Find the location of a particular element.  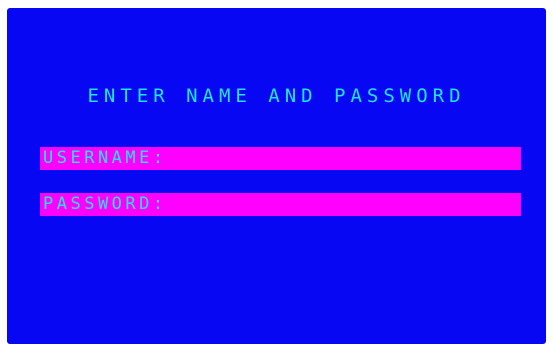

login-title: ENTER NAME AND PASSWORD is located at coordinates (276, 96).